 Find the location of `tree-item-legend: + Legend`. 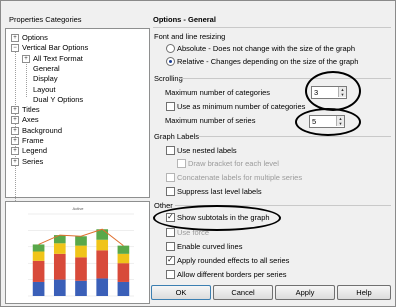

tree-item-legend: + Legend is located at coordinates (29, 151).